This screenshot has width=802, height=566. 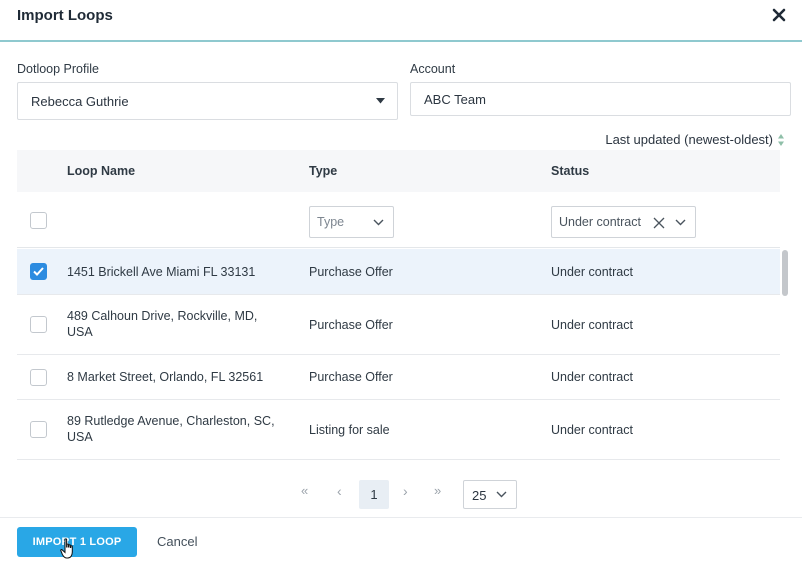 I want to click on loop-name-line1: 89 Rutledge Avenue, Charleston, SC,, so click(x=171, y=421).